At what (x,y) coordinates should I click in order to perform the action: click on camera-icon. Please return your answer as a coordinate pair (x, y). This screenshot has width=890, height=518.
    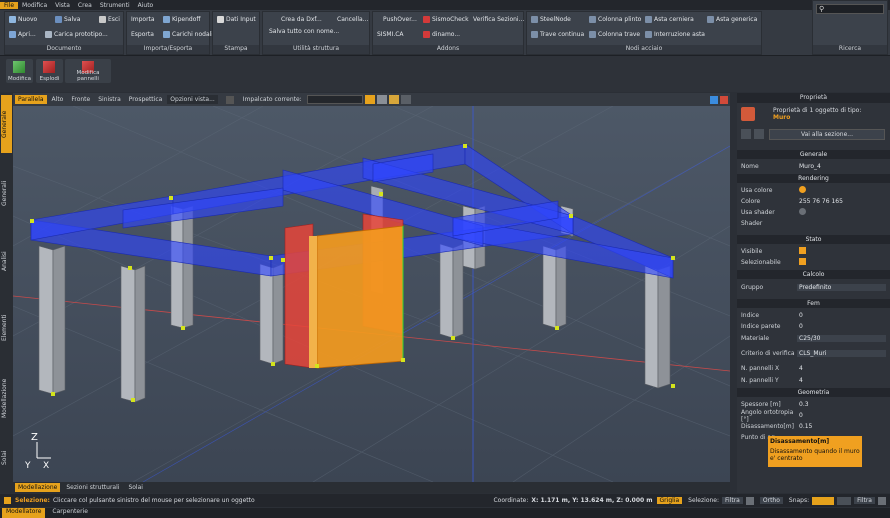
    Looking at the image, I should click on (229, 99).